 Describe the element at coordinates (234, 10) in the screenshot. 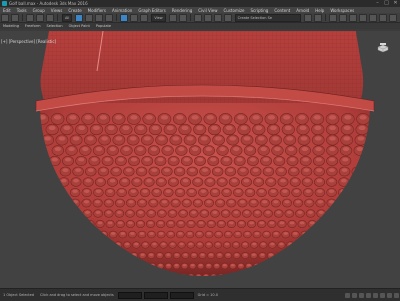

I see `menu-customize: Customize` at that location.